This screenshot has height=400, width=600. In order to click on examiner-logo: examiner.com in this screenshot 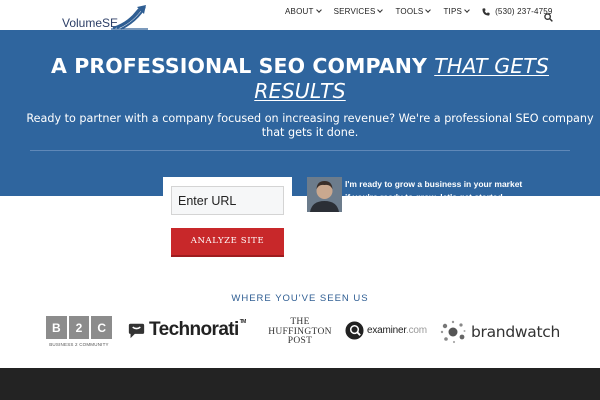, I will do `click(386, 330)`.